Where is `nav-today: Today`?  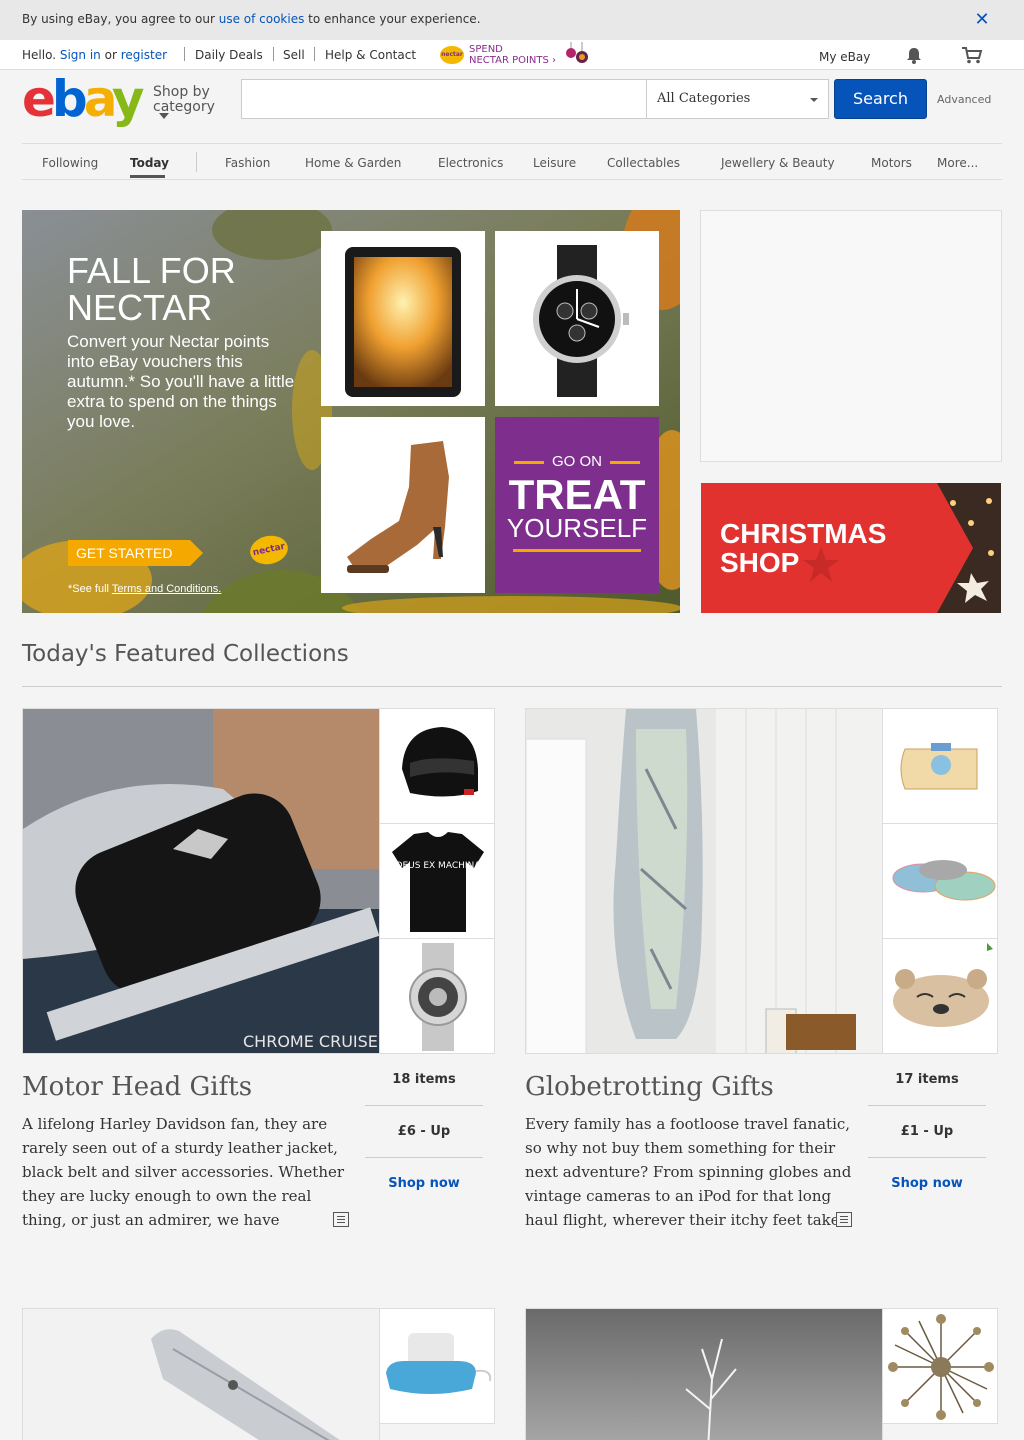 nav-today: Today is located at coordinates (149, 163).